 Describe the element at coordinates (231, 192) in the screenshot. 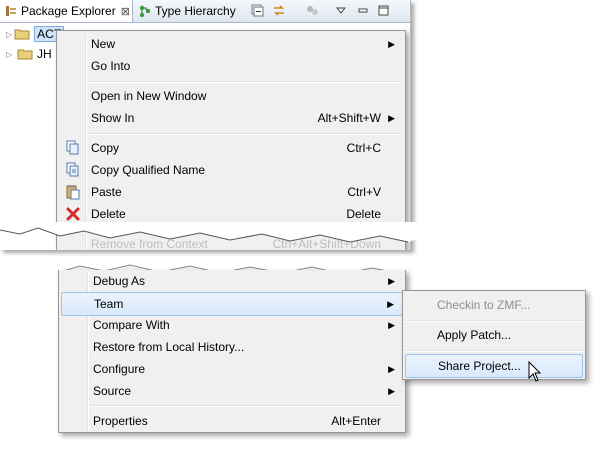

I see `menu-item-paste: Paste Ctrl+V` at that location.